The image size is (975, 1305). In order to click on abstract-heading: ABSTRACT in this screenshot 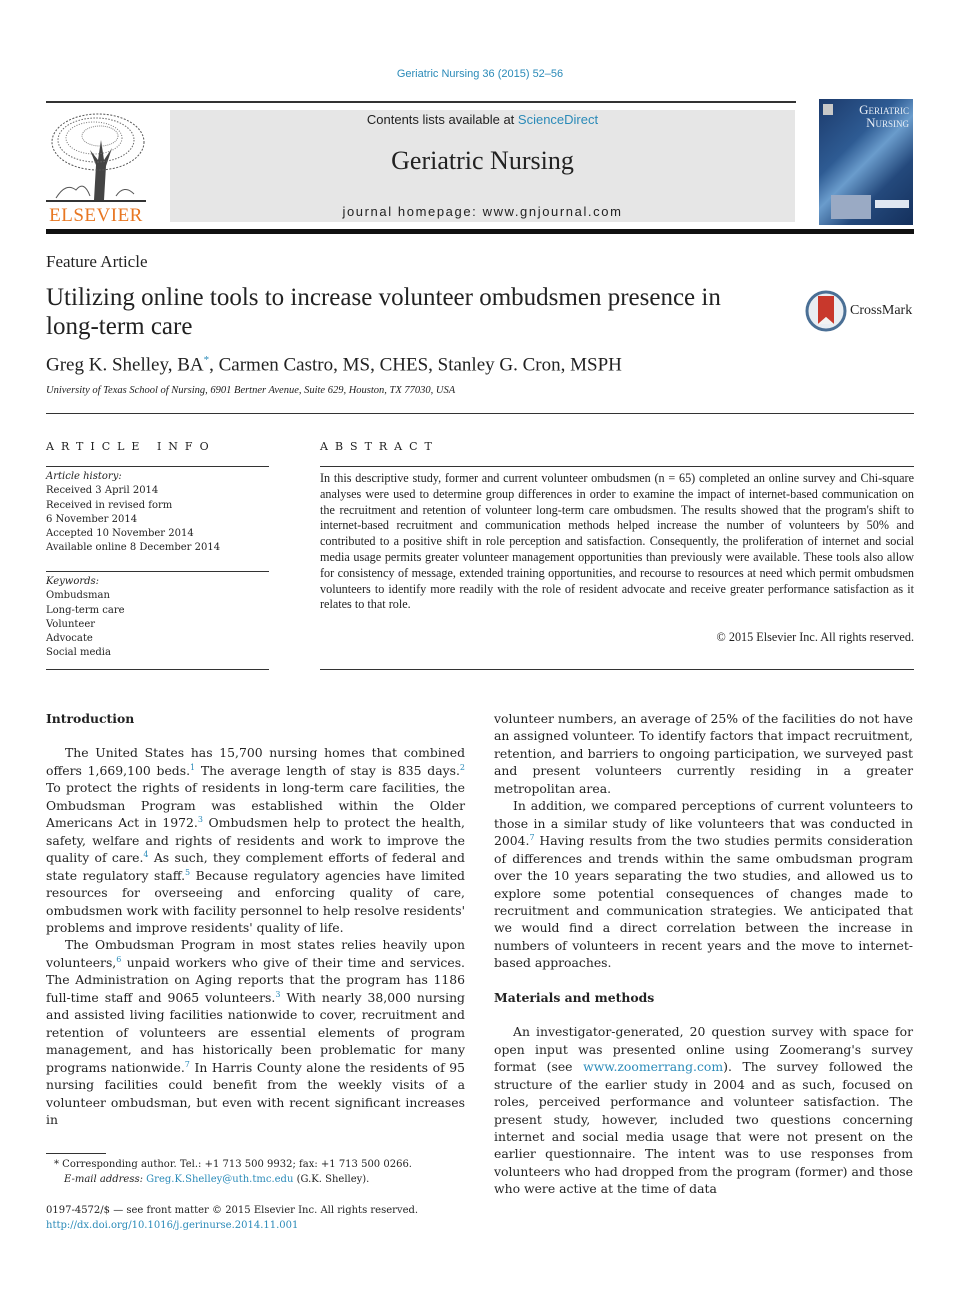, I will do `click(379, 446)`.